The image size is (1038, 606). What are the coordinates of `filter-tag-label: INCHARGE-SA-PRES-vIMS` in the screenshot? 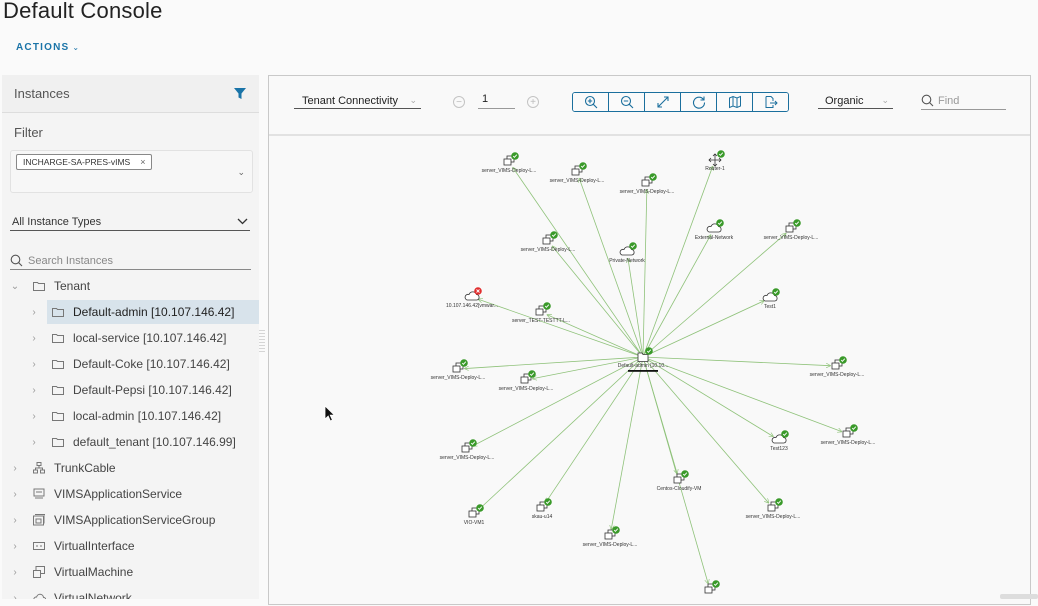 It's located at (77, 162).